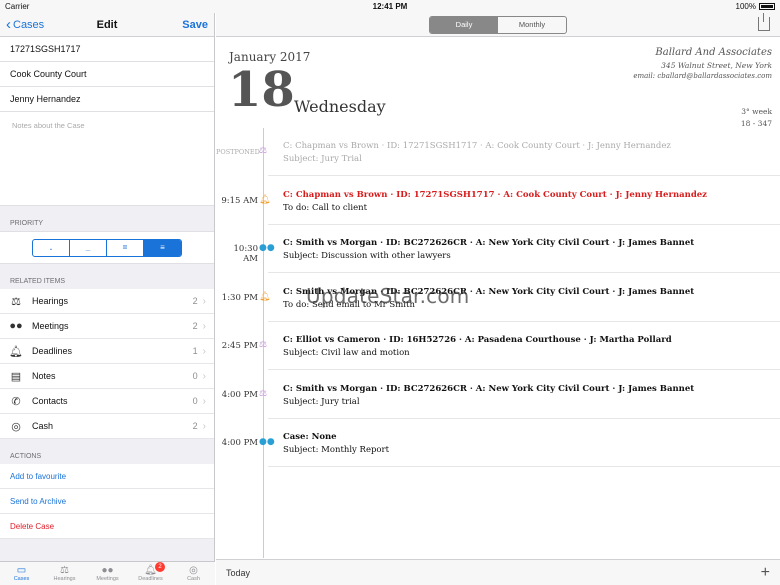 The width and height of the screenshot is (780, 585). What do you see at coordinates (125, 247) in the screenshot?
I see `priority-level-3: =` at bounding box center [125, 247].